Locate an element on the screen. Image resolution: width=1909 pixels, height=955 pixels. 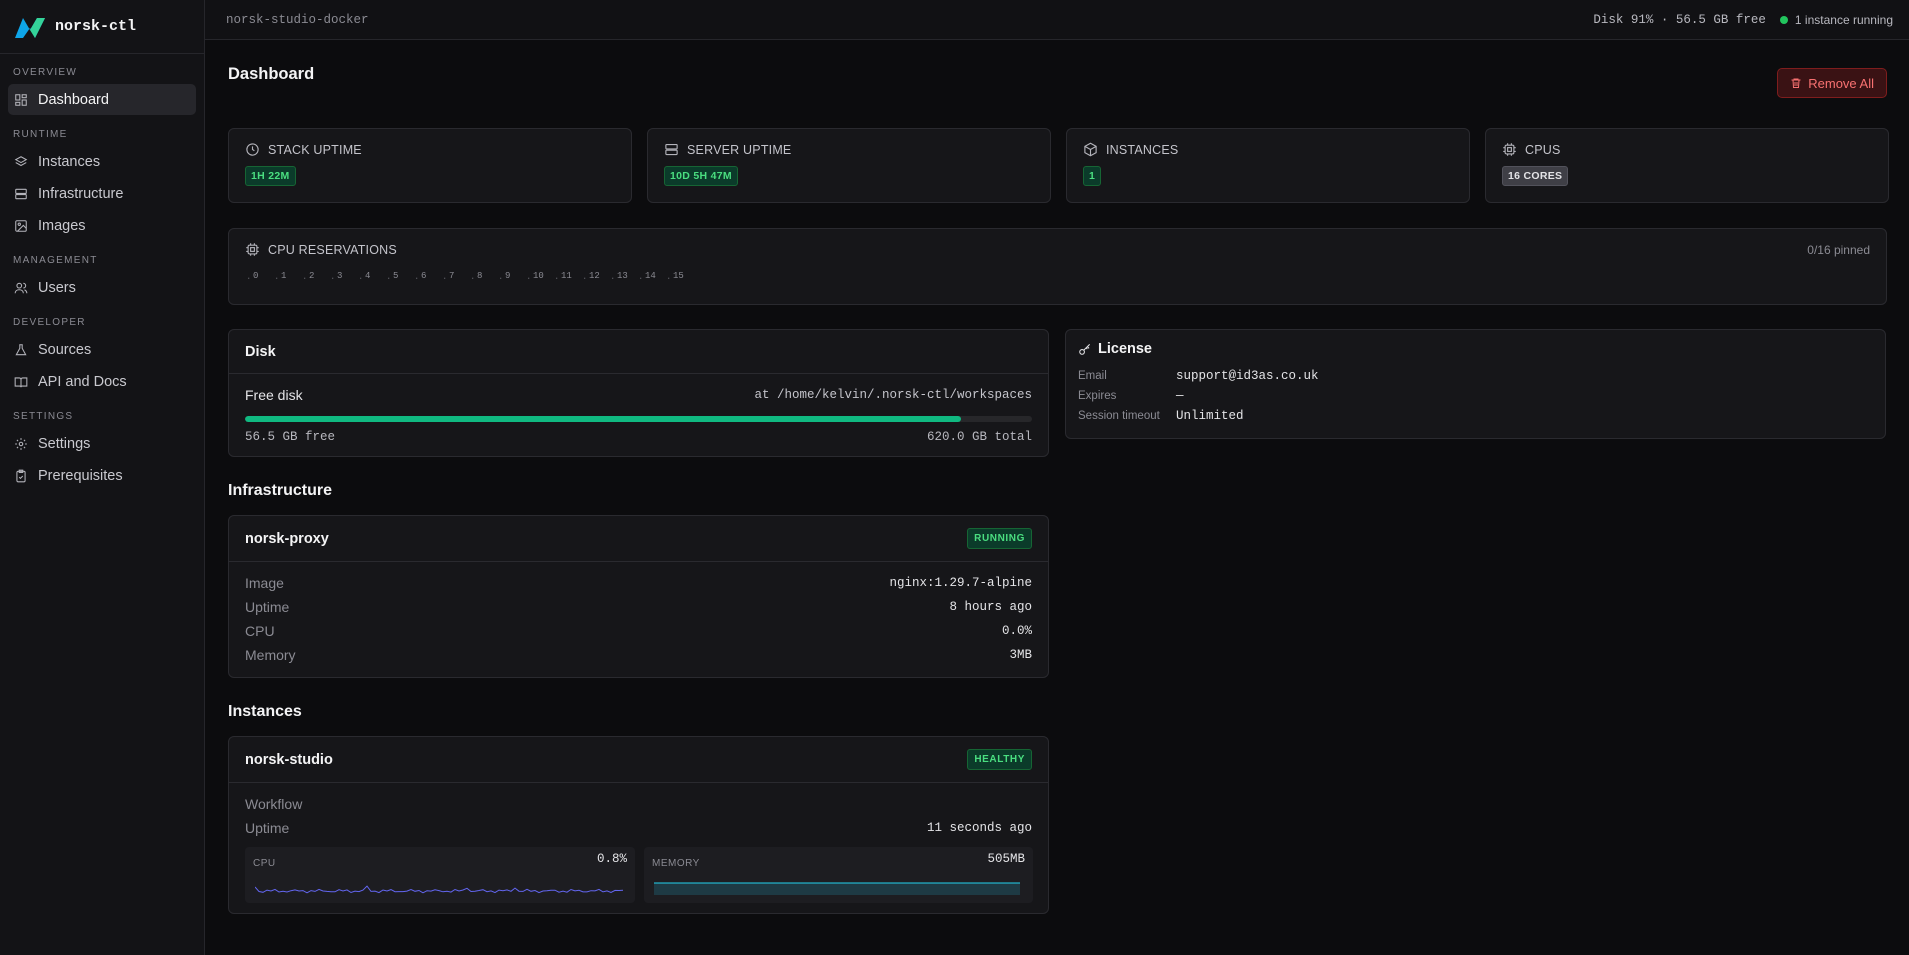
memory-sparkline is located at coordinates (837, 888).